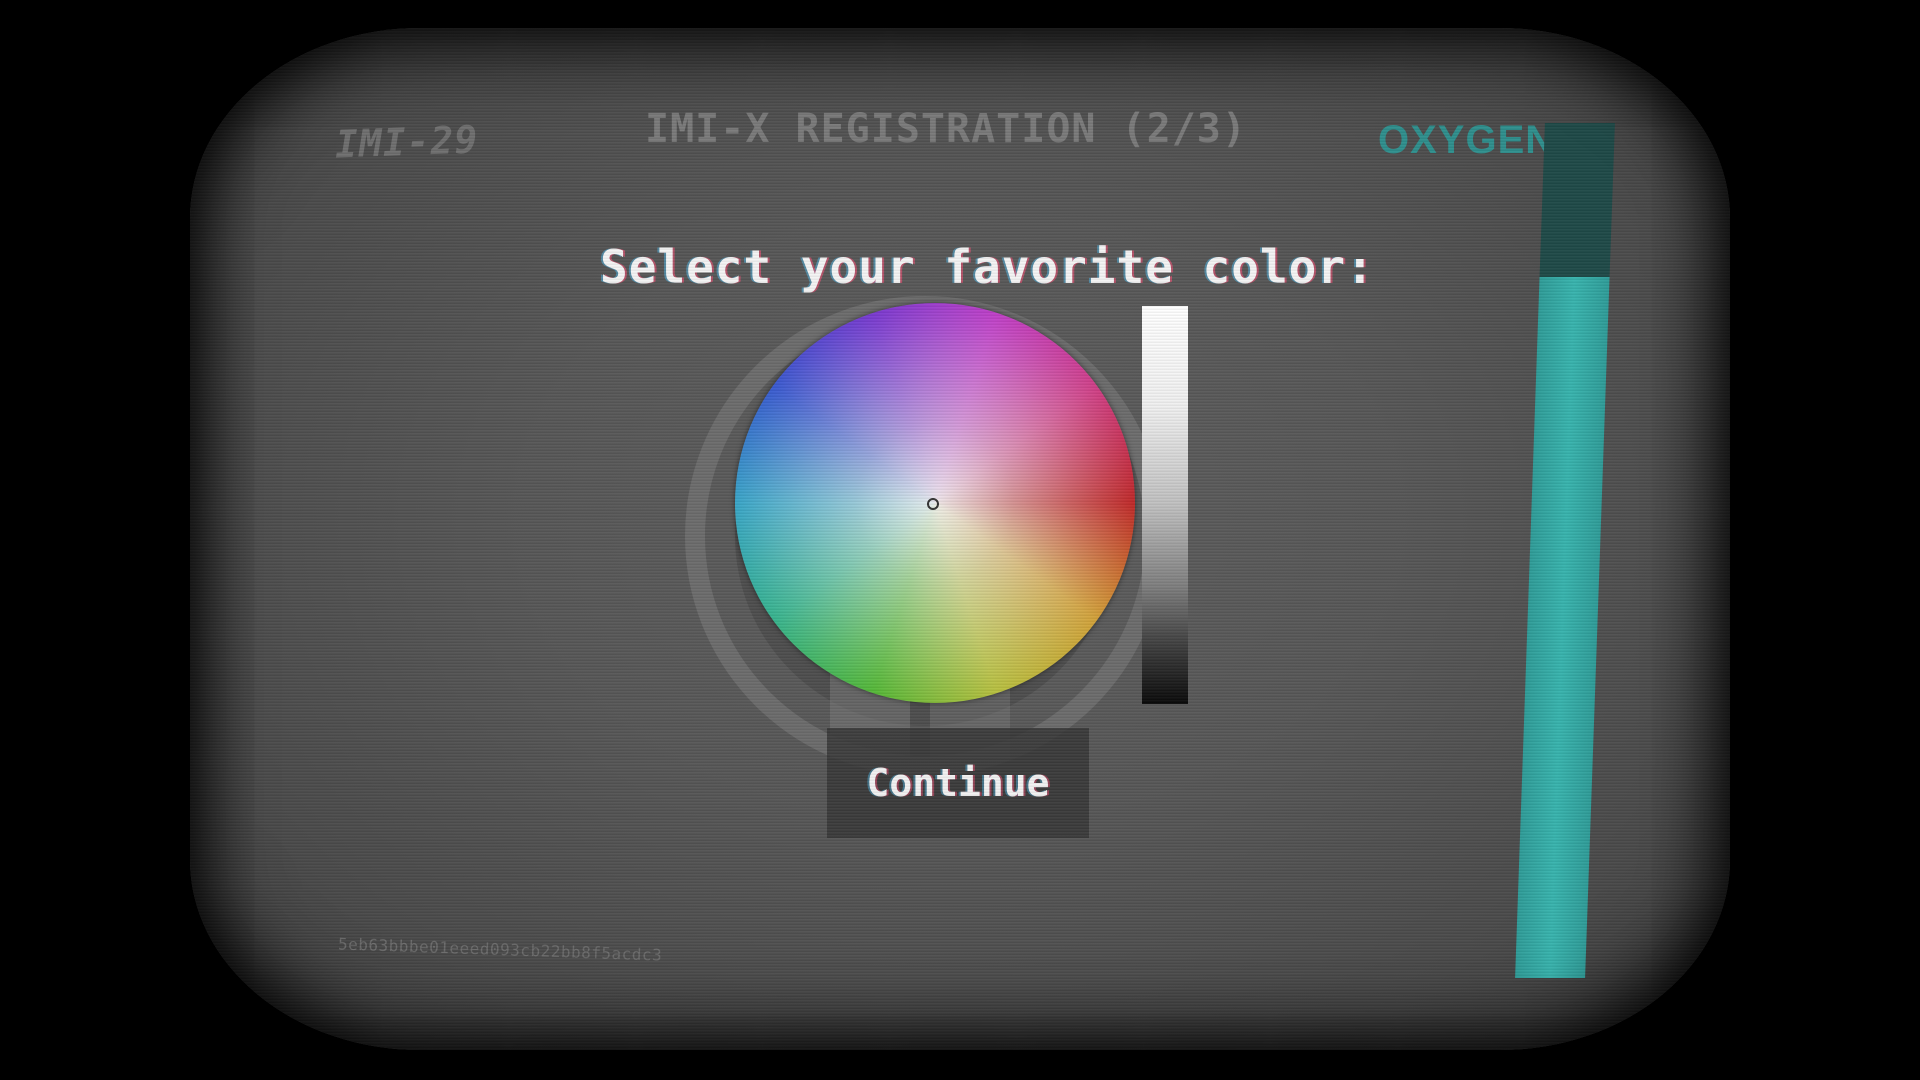 Image resolution: width=1920 pixels, height=1080 pixels. Describe the element at coordinates (933, 504) in the screenshot. I see `color-wheel-cursor` at that location.